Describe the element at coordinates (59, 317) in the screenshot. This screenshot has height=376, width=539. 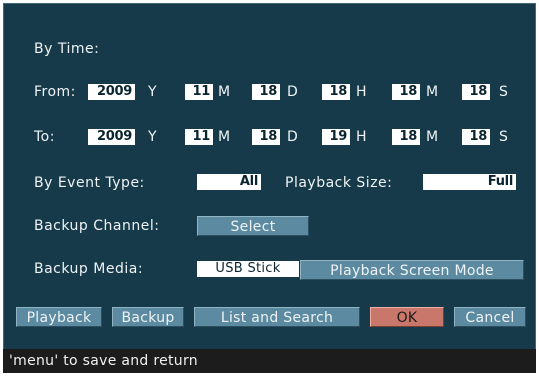
I see `playback-button: Playback` at that location.